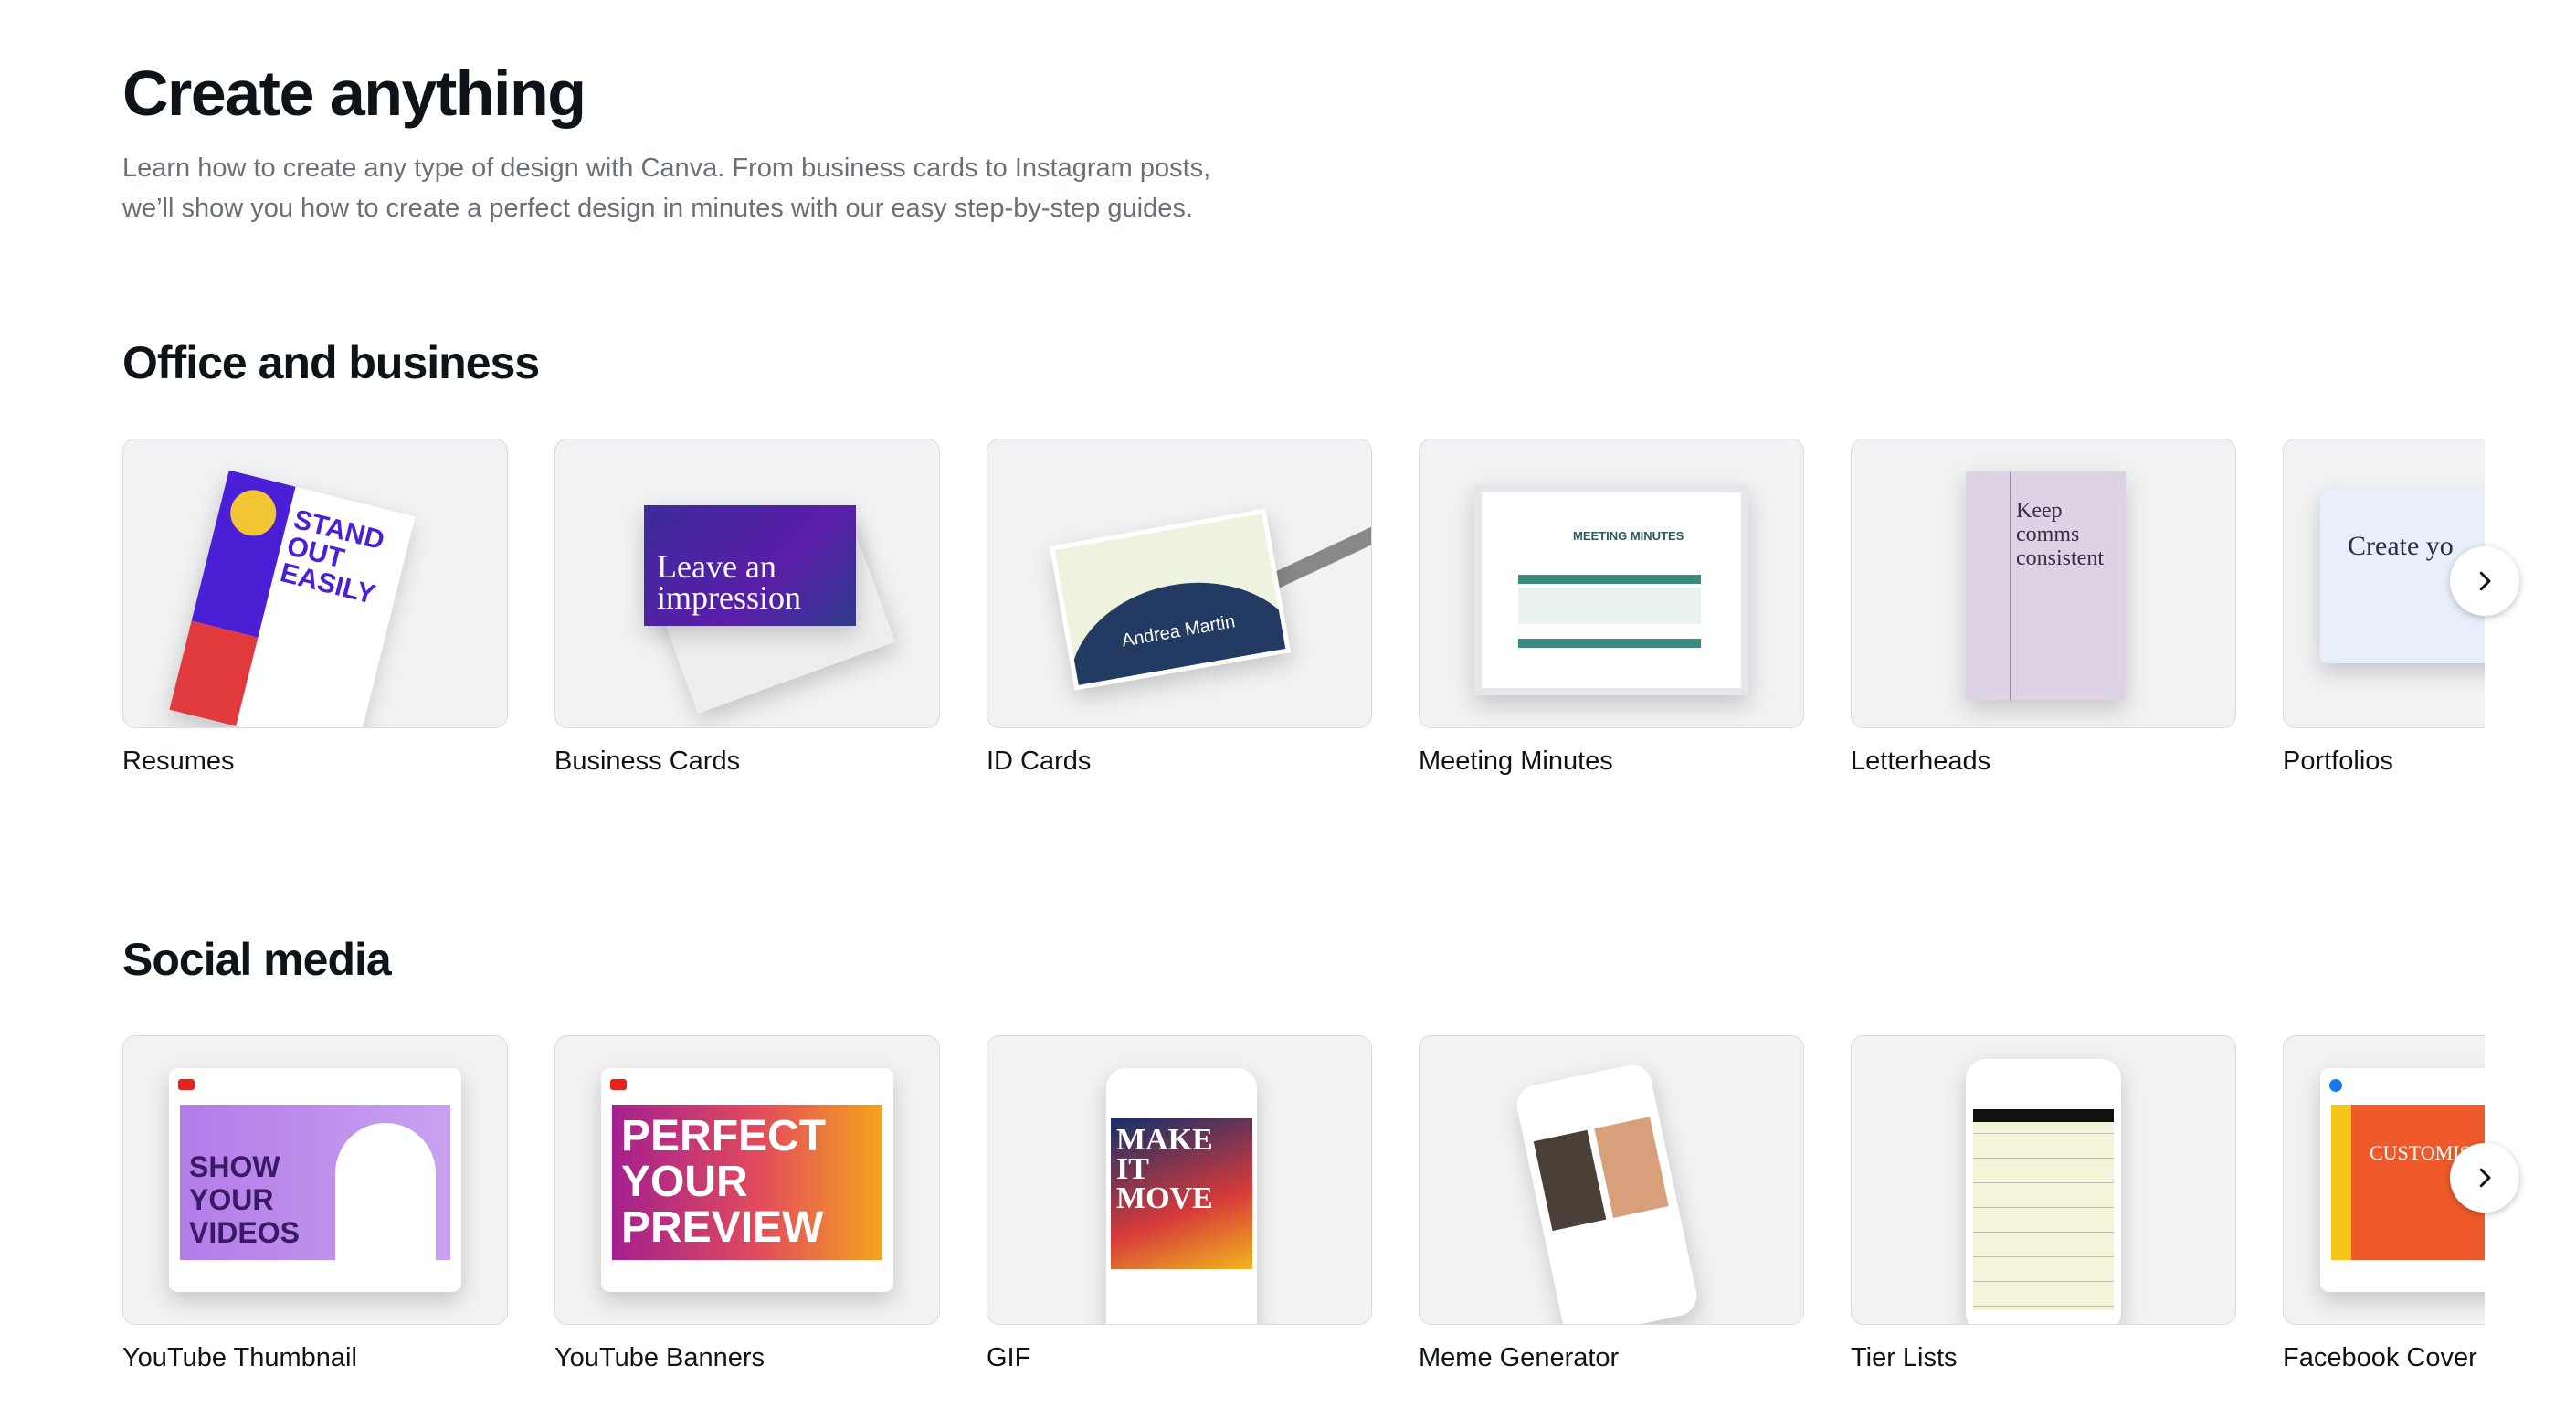 This screenshot has height=1419, width=2576. I want to click on thumbnail: SHOW YOUR VIDEOS, so click(315, 1180).